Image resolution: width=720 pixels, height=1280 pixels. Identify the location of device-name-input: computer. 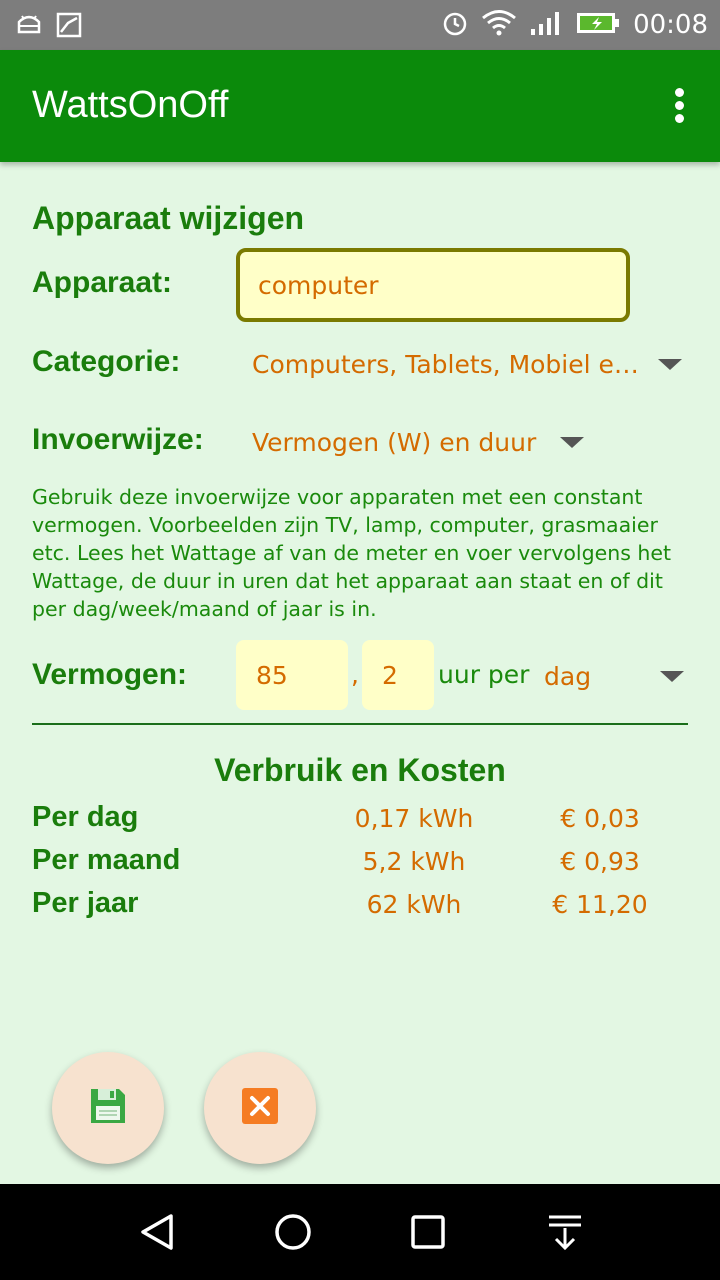
(433, 285).